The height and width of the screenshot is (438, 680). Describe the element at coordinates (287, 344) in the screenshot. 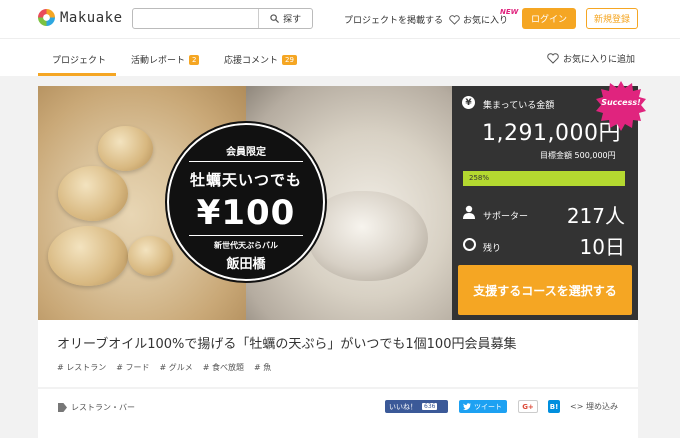

I see `project-title: オリーブオイル100%で揚げる「牡蠣の天ぷら」がいつでも1個100円会員募集` at that location.